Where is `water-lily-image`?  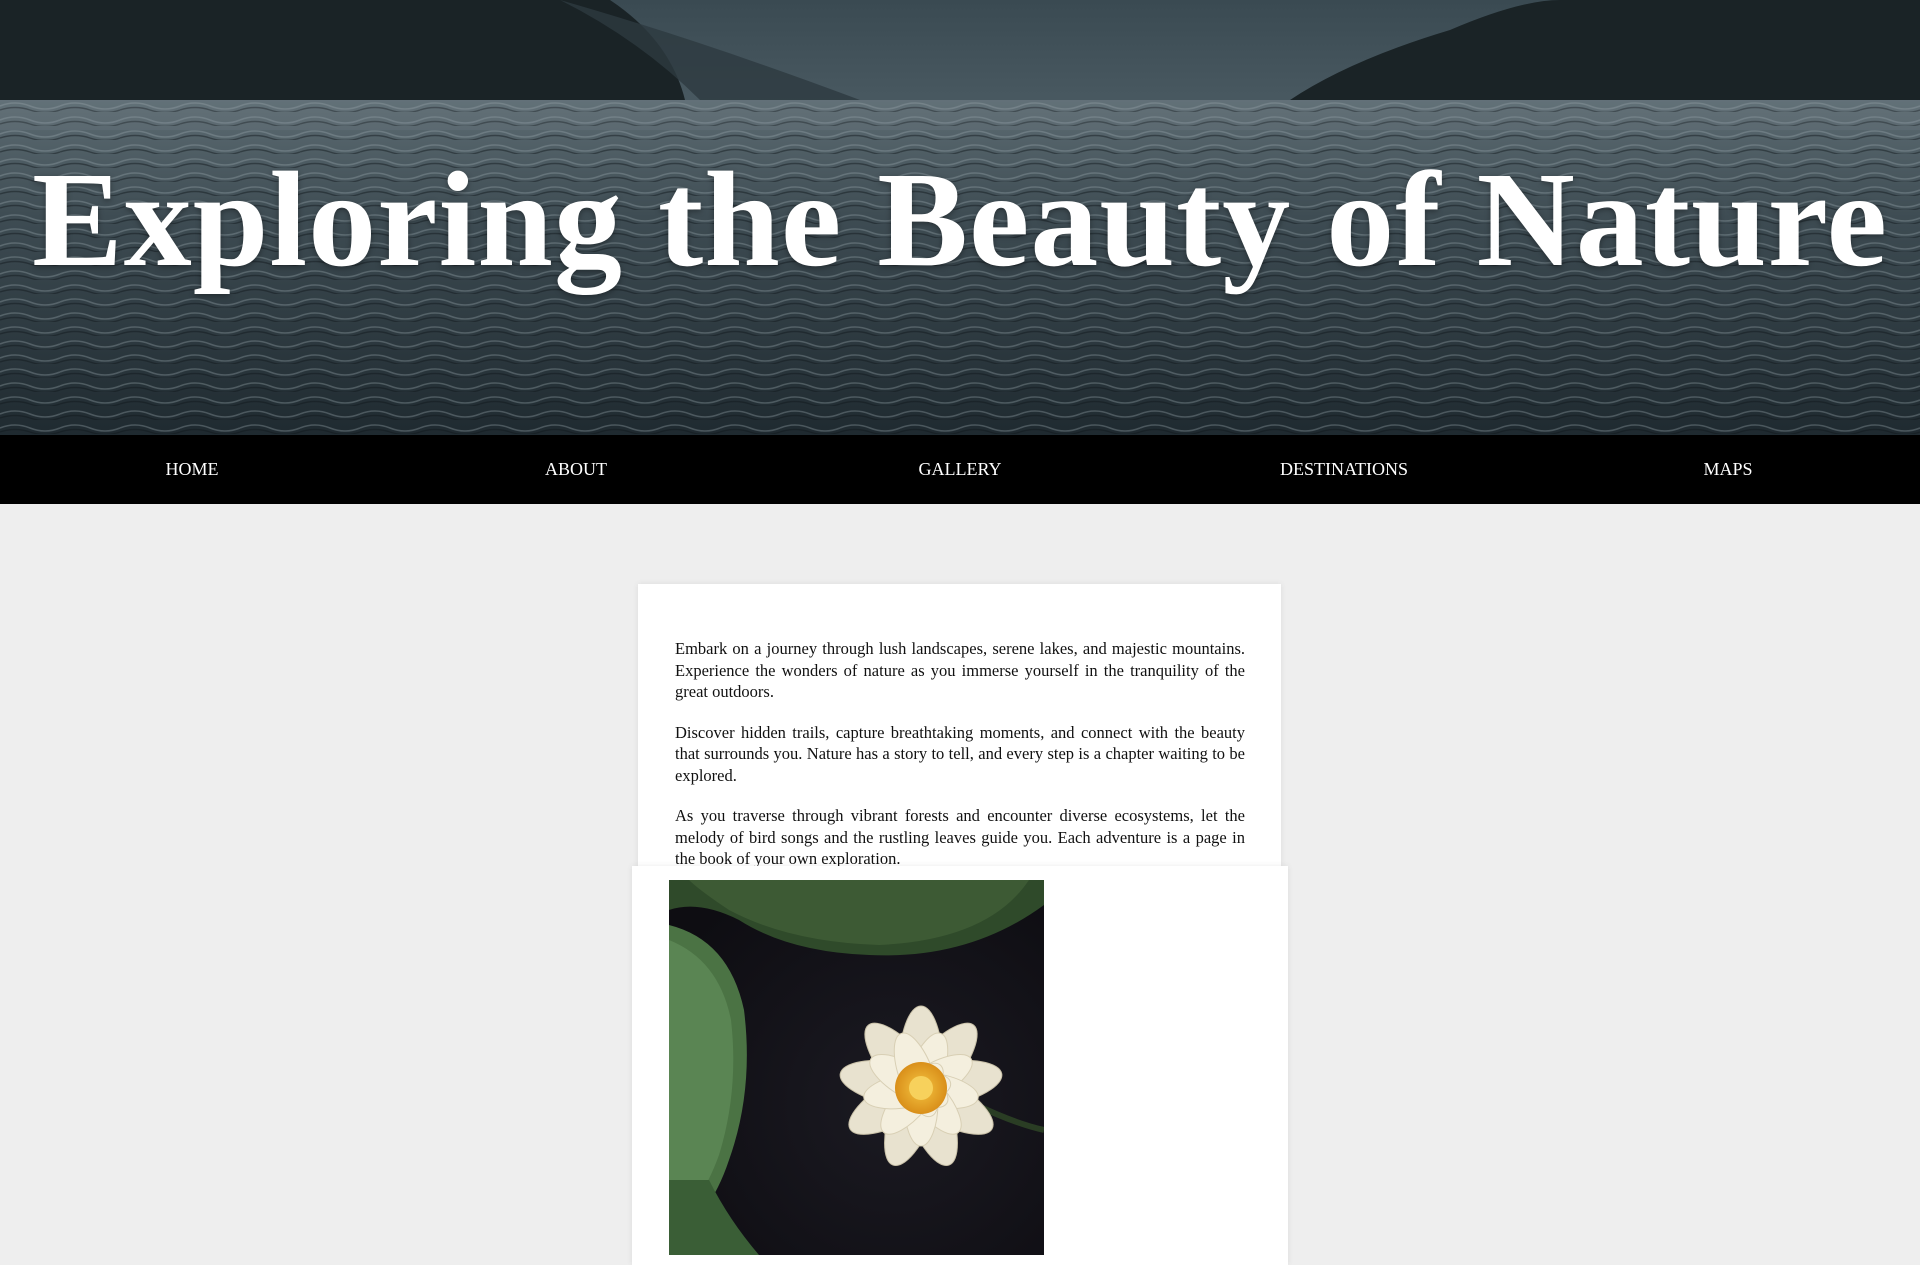 water-lily-image is located at coordinates (856, 1067).